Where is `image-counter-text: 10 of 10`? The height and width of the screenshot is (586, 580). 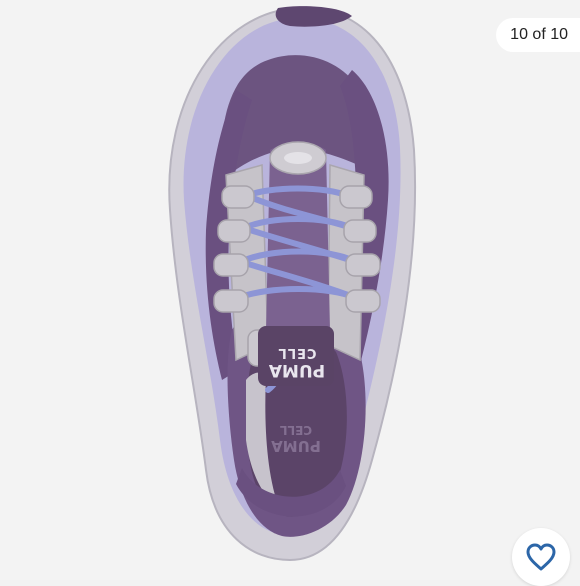 image-counter-text: 10 of 10 is located at coordinates (539, 34).